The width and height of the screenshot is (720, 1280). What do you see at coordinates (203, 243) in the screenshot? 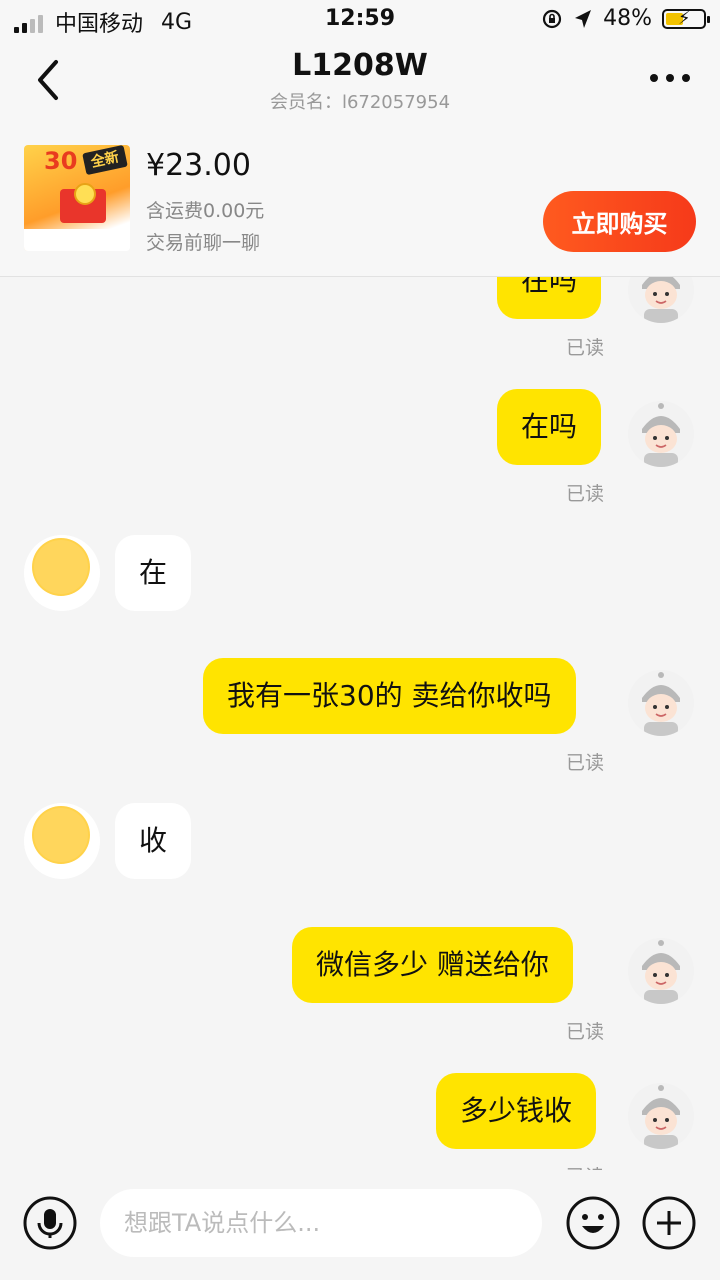
I see `chat-note: 交易前聊一聊` at bounding box center [203, 243].